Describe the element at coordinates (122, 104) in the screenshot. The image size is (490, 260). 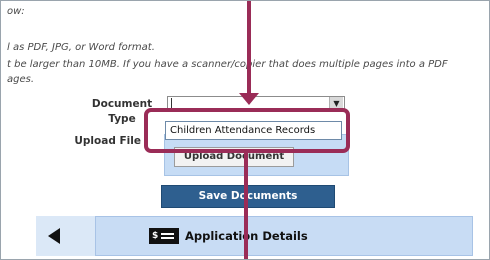
I see `document-type-label-line-1: Document` at that location.